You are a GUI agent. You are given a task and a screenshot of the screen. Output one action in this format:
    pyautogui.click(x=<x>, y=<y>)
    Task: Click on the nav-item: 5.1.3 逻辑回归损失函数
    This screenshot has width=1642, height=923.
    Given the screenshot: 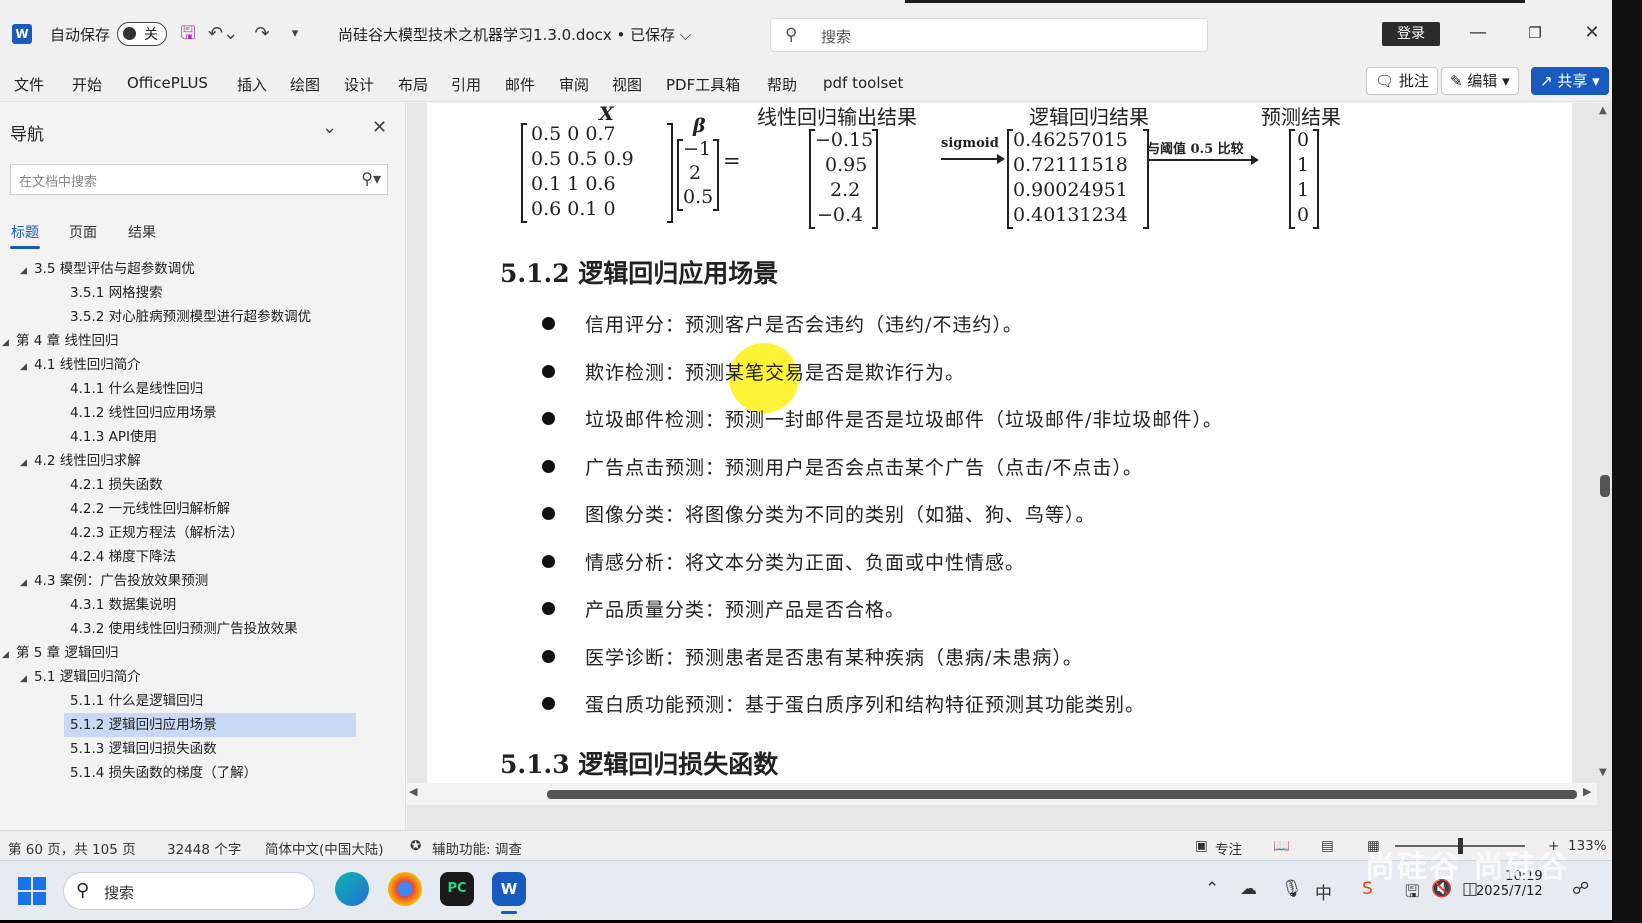 What is the action you would take?
    pyautogui.click(x=140, y=749)
    